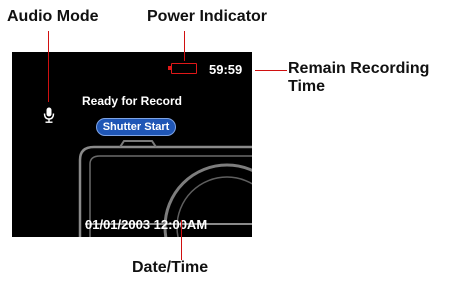  I want to click on power-indicator-leader-line, so click(184, 46).